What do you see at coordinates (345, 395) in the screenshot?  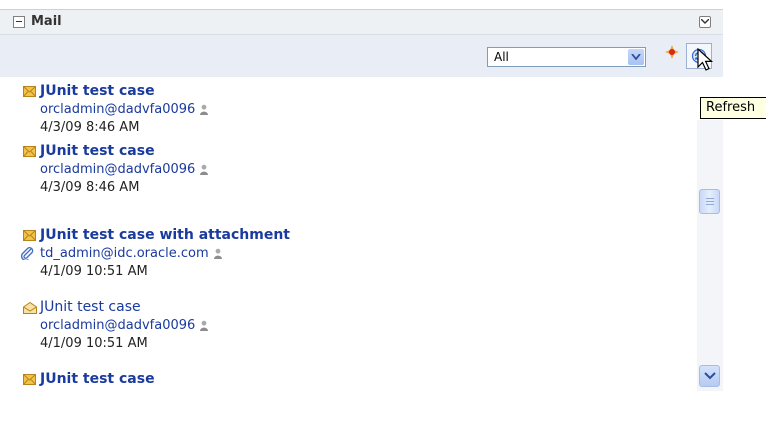 I see `list-item: JUnit test case` at bounding box center [345, 395].